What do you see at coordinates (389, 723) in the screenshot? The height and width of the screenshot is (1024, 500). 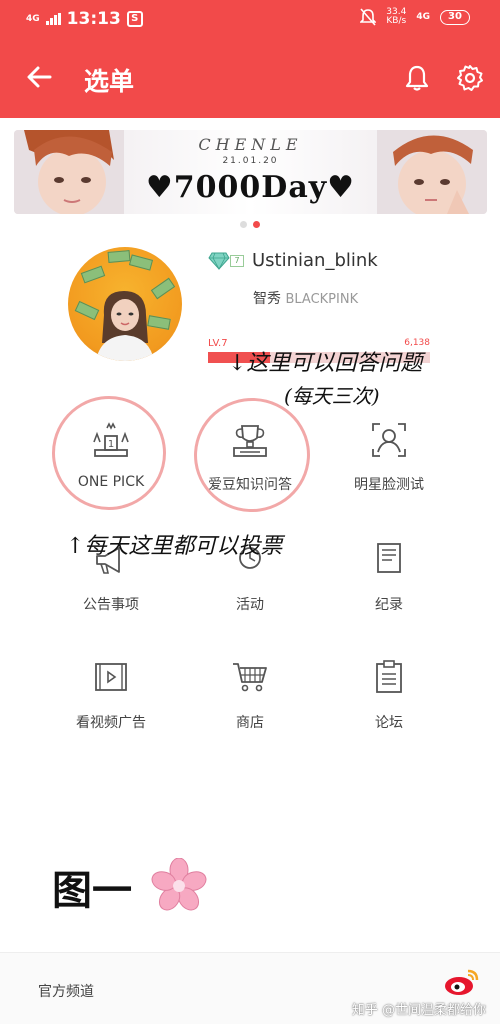 I see `forum-label: 论坛` at bounding box center [389, 723].